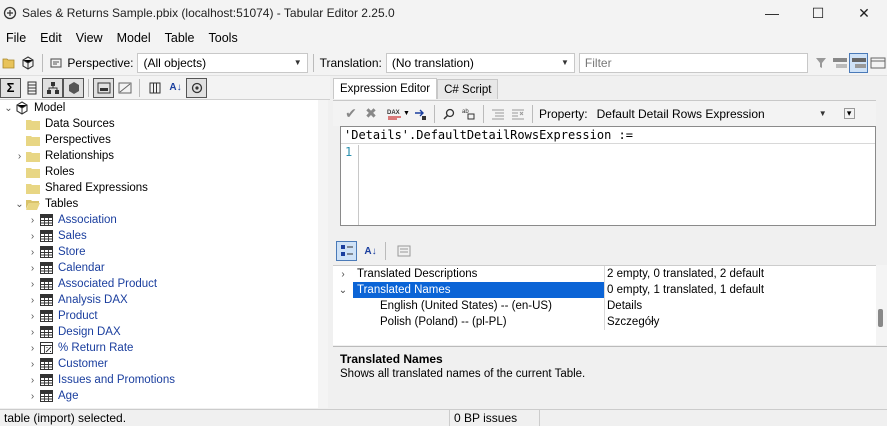 This screenshot has width=887, height=426. I want to click on tree-label-tables: Tables, so click(62, 204).